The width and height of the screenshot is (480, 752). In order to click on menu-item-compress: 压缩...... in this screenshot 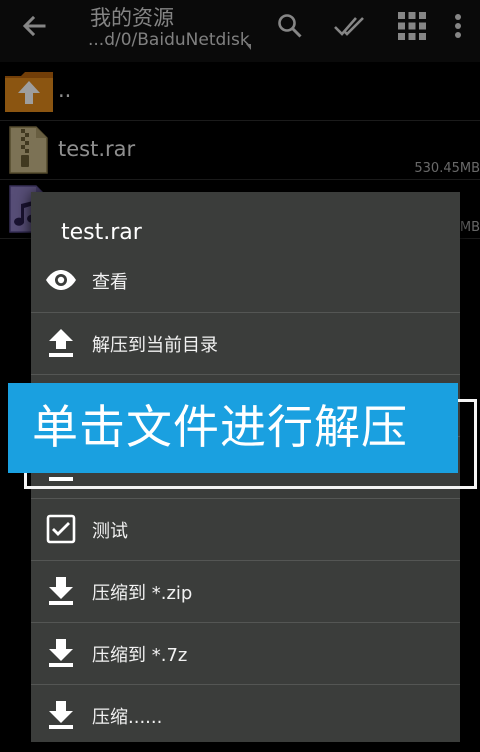, I will do `click(245, 715)`.